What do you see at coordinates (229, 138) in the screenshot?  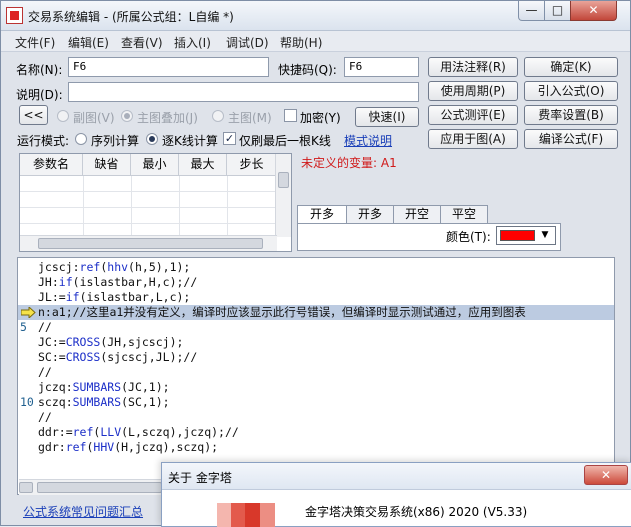 I see `last-bar-checkbox: ✓` at bounding box center [229, 138].